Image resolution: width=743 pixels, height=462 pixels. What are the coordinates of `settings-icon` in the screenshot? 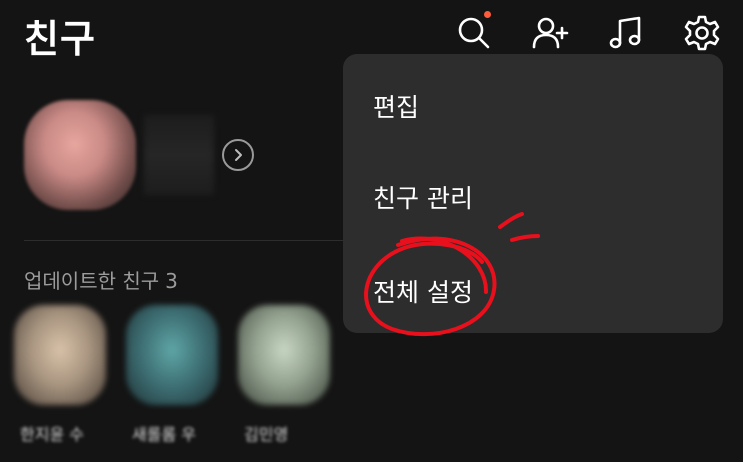 It's located at (702, 33).